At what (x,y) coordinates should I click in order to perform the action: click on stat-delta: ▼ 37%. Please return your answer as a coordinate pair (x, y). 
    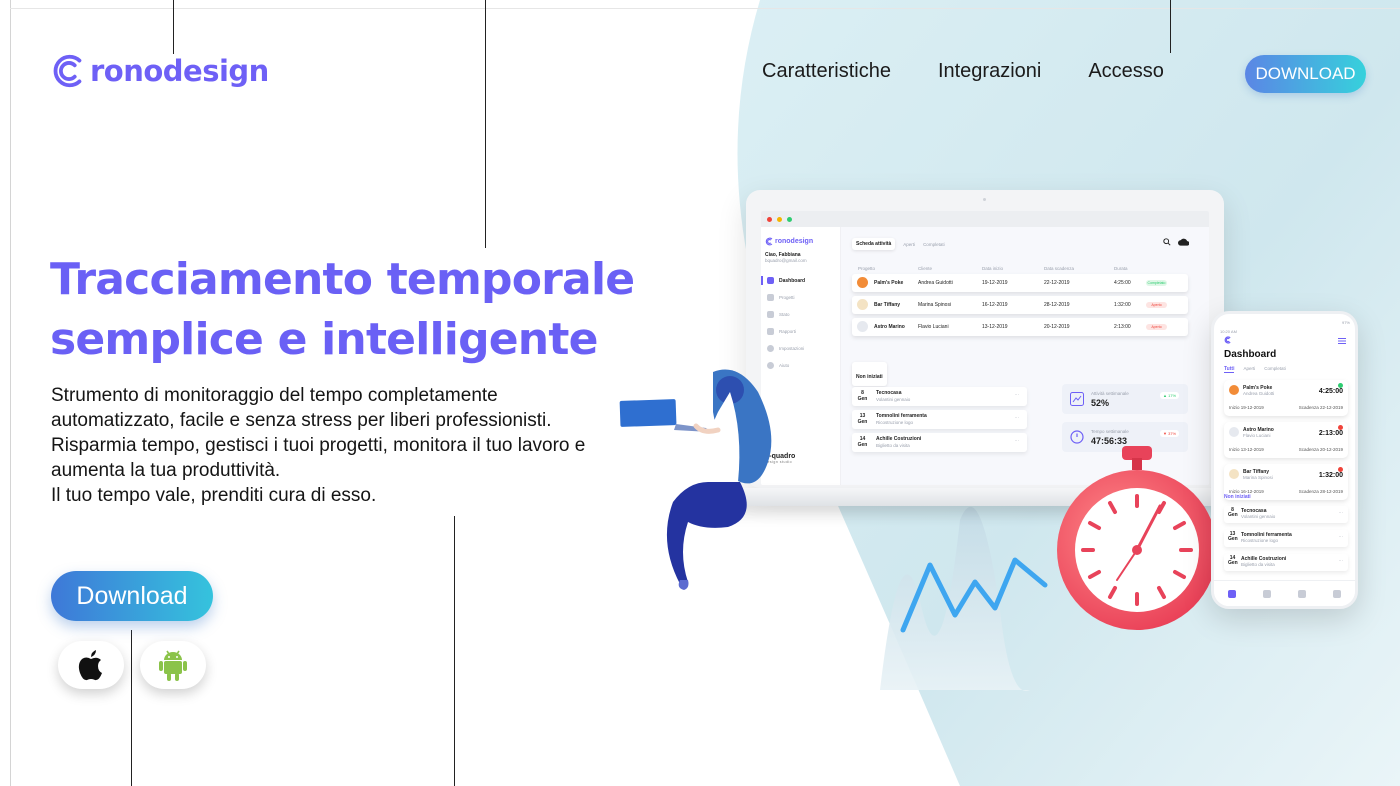
    Looking at the image, I should click on (1170, 433).